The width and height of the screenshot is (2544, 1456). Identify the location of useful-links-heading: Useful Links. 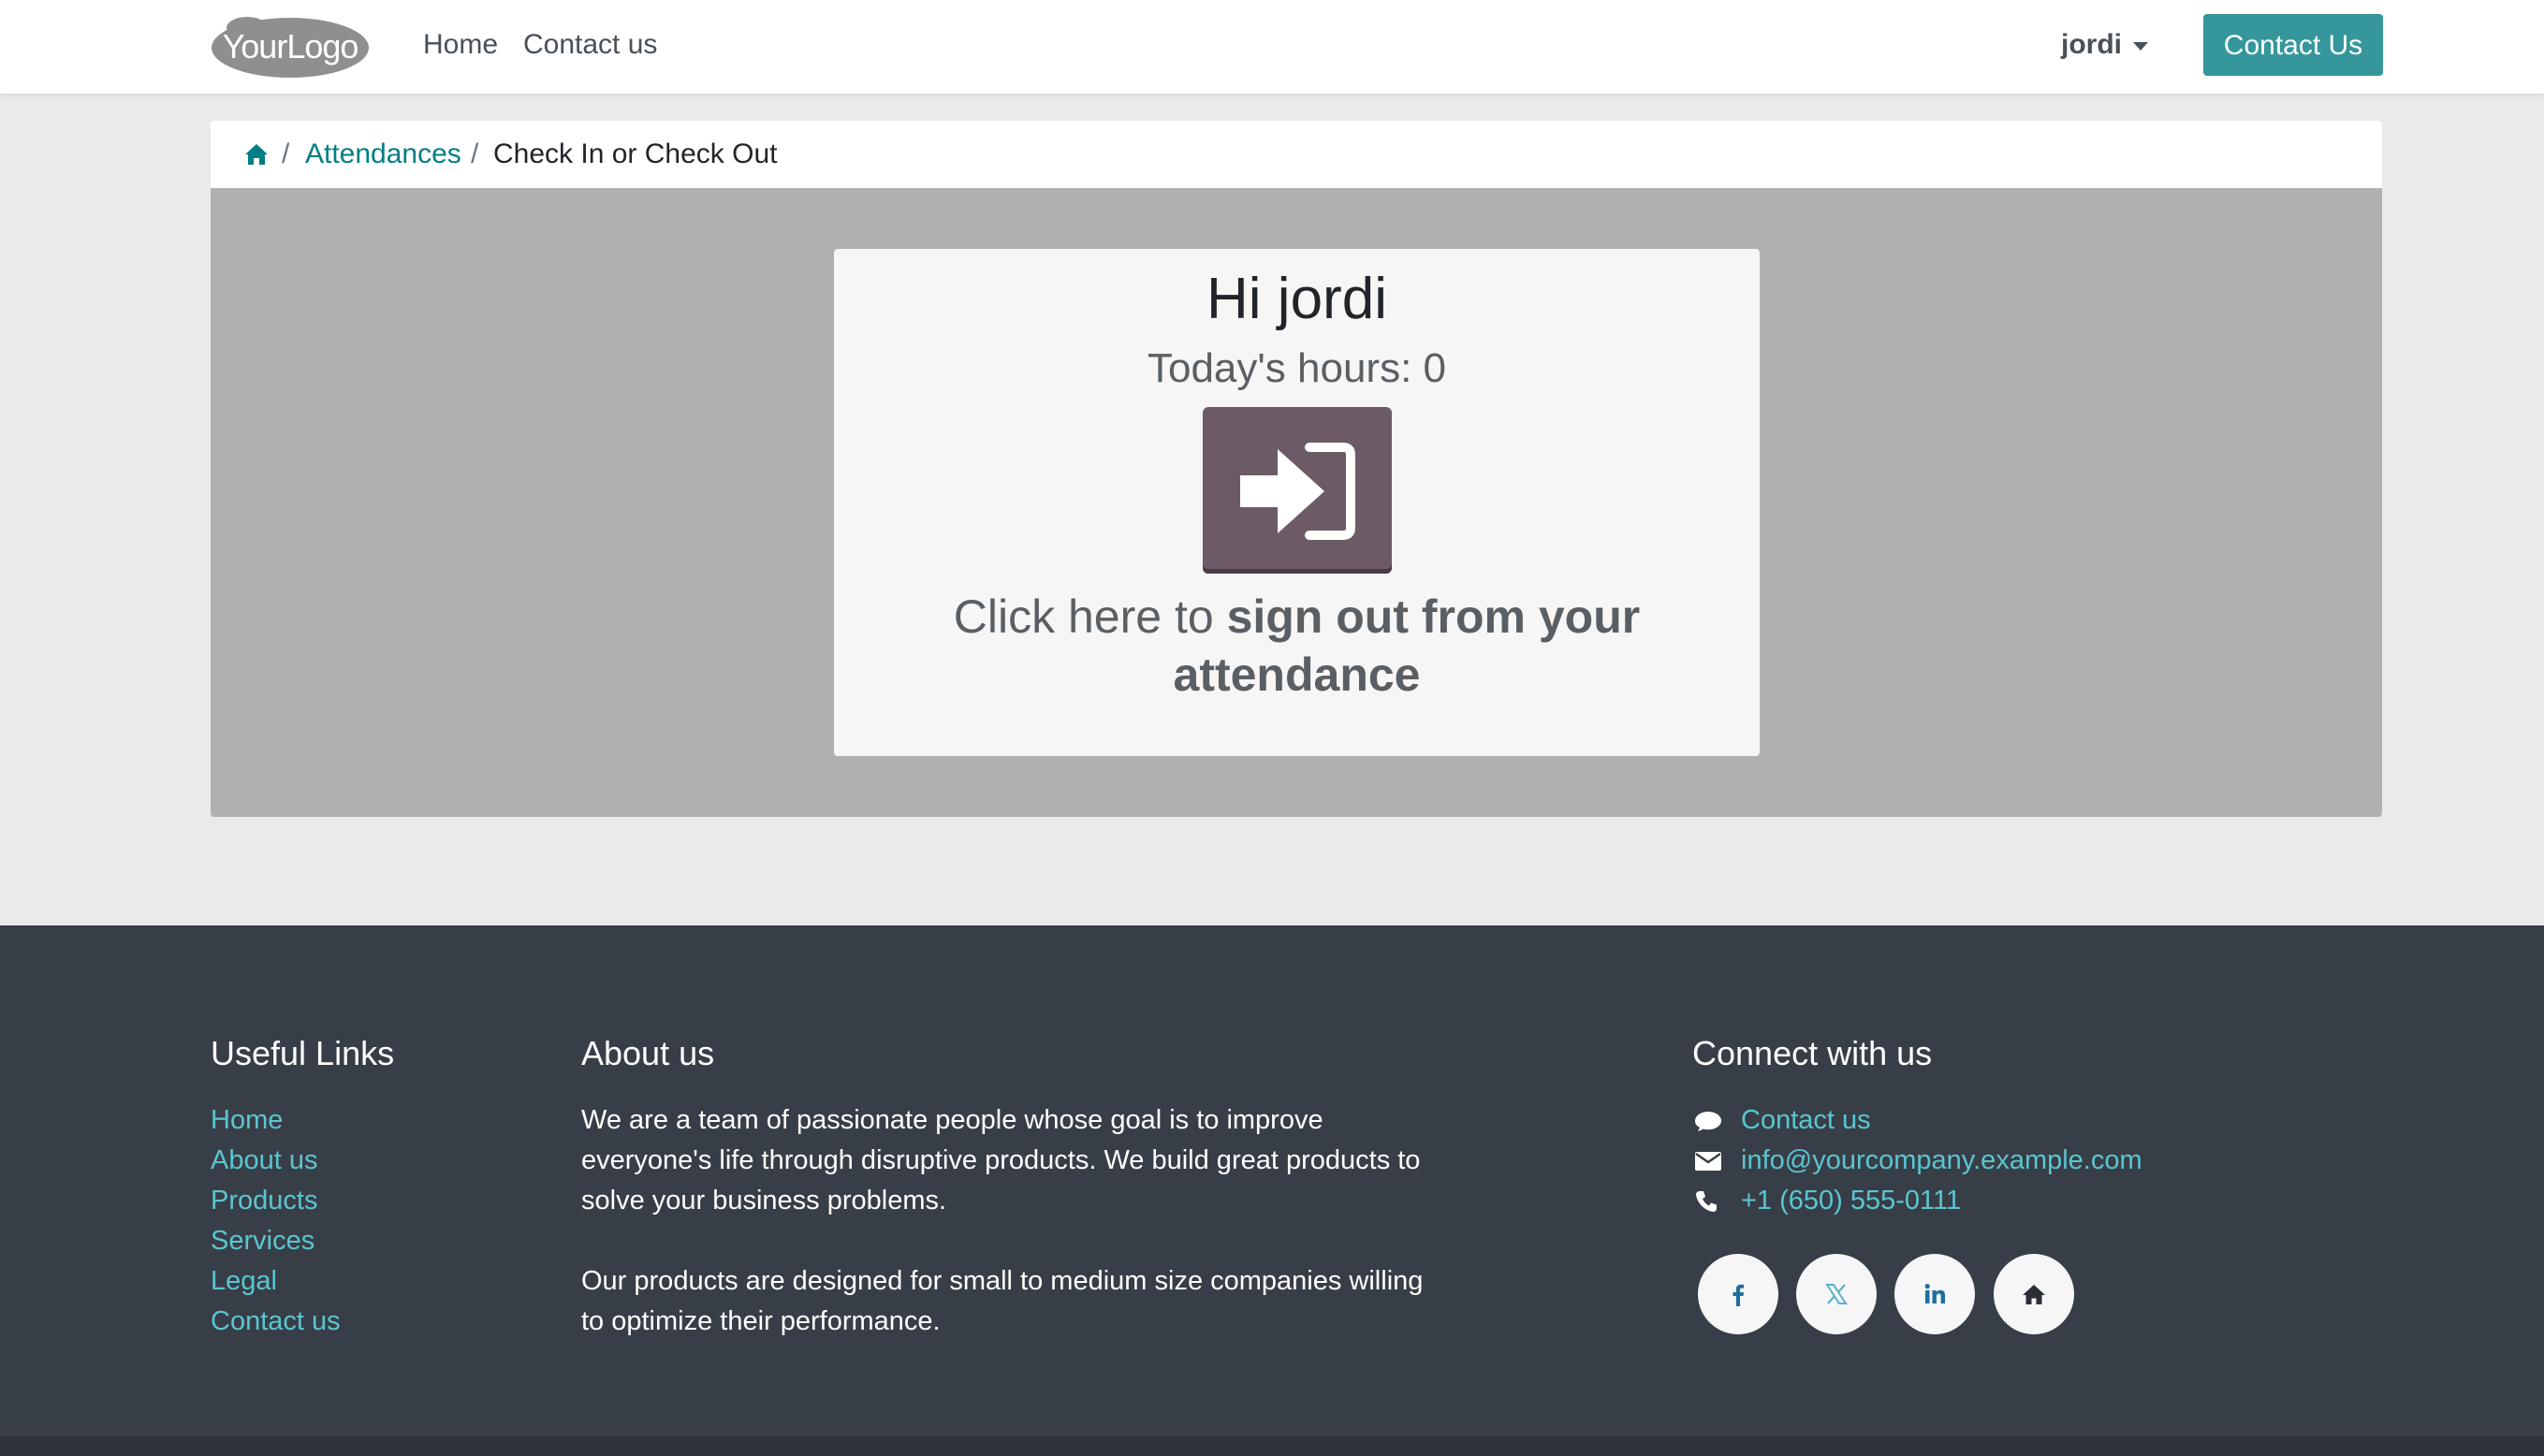
(303, 1053).